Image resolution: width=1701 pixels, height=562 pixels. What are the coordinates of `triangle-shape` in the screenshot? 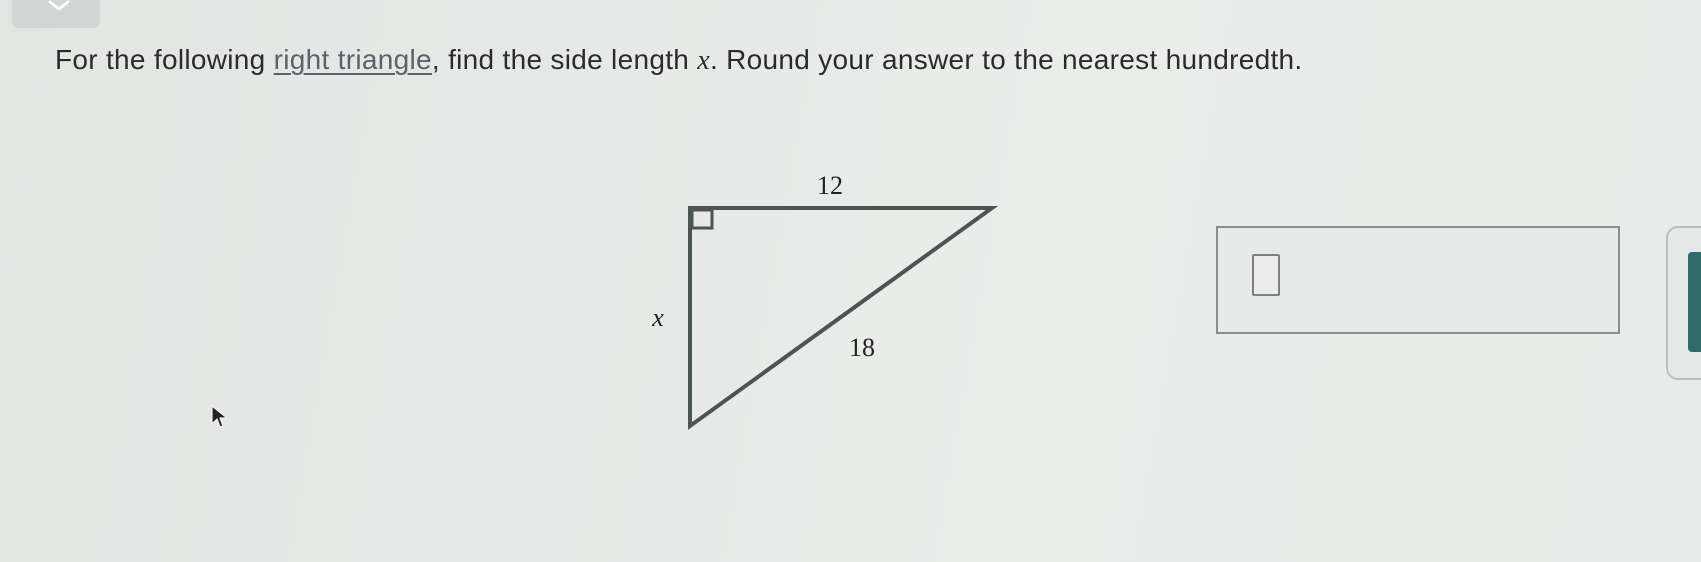 It's located at (843, 318).